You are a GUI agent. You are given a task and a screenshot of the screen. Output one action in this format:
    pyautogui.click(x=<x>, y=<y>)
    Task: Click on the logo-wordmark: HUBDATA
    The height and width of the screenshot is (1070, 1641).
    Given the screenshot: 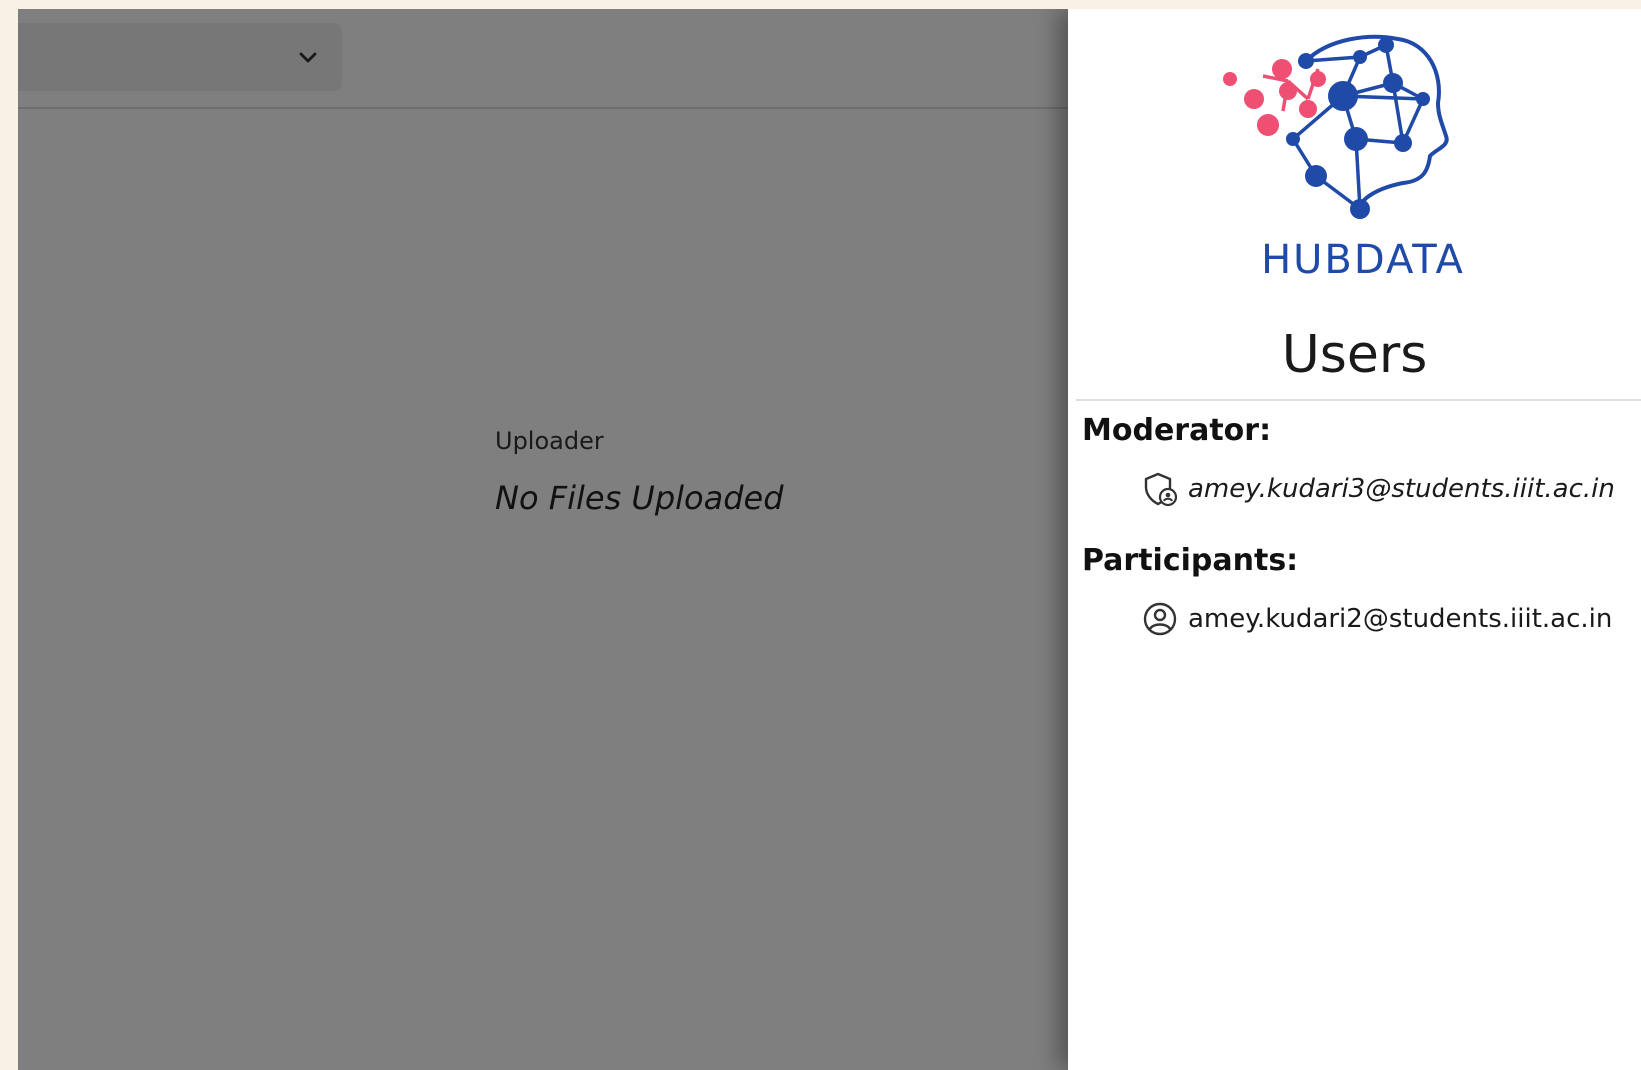 What is the action you would take?
    pyautogui.click(x=1363, y=260)
    